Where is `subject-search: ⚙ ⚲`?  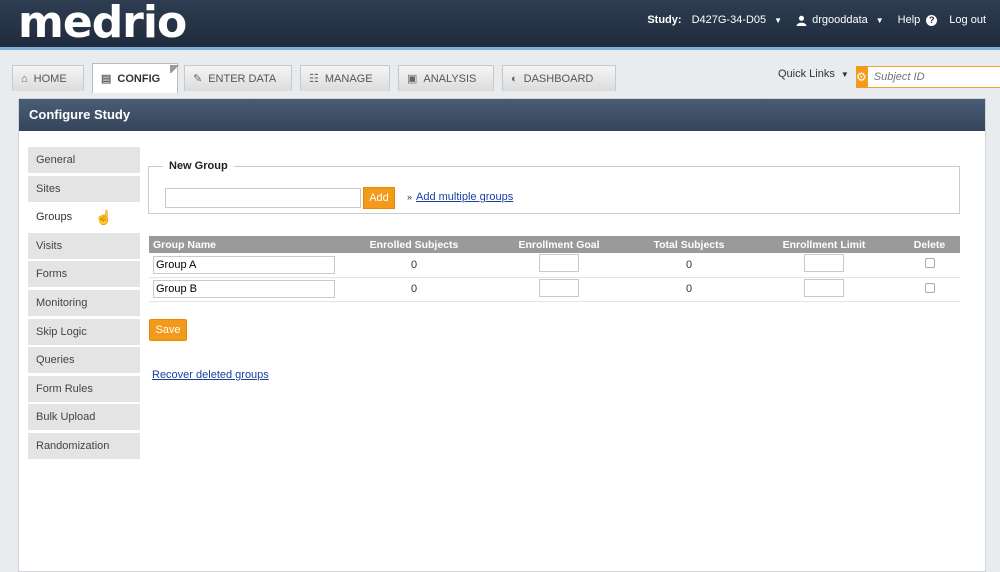 subject-search: ⚙ ⚲ is located at coordinates (928, 77).